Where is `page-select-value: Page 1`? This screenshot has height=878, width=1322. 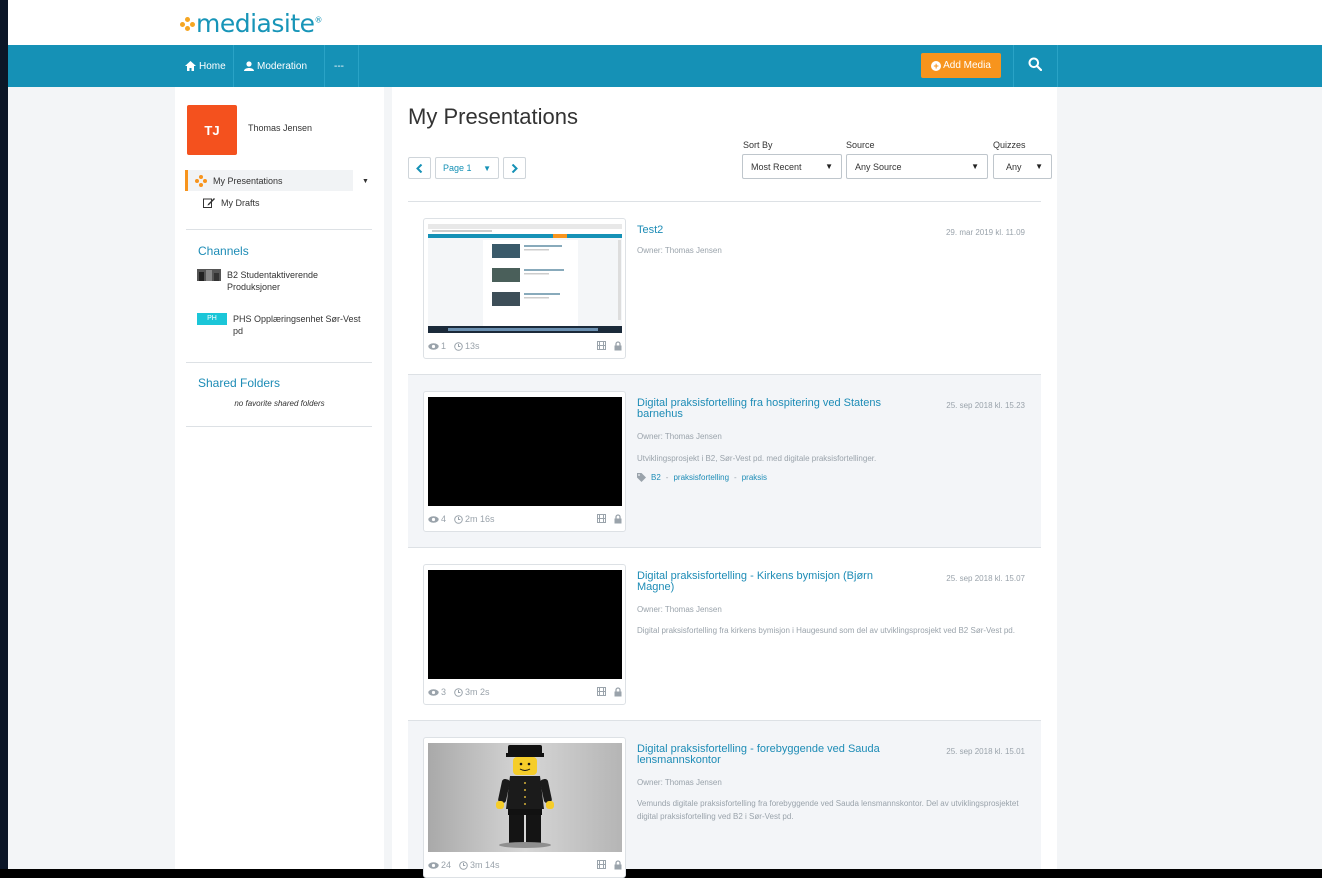
page-select-value: Page 1 is located at coordinates (457, 168).